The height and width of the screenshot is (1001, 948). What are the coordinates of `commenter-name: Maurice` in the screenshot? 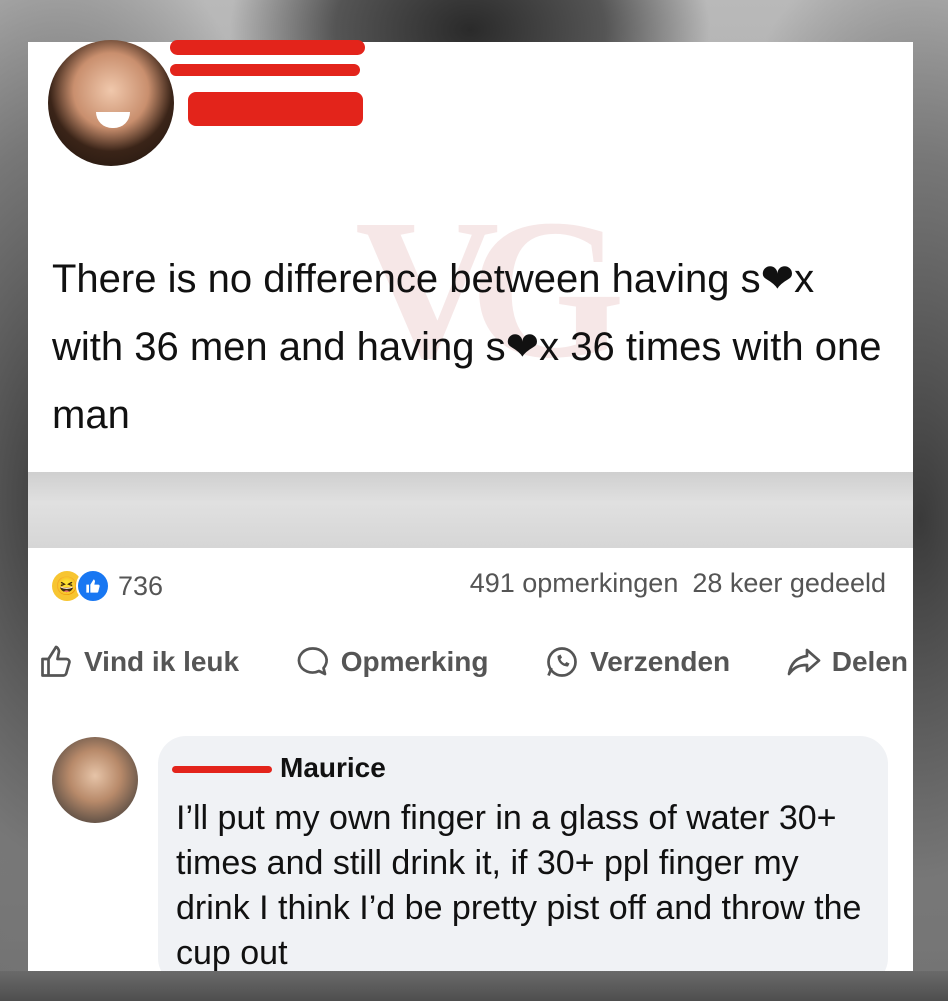 It's located at (333, 768).